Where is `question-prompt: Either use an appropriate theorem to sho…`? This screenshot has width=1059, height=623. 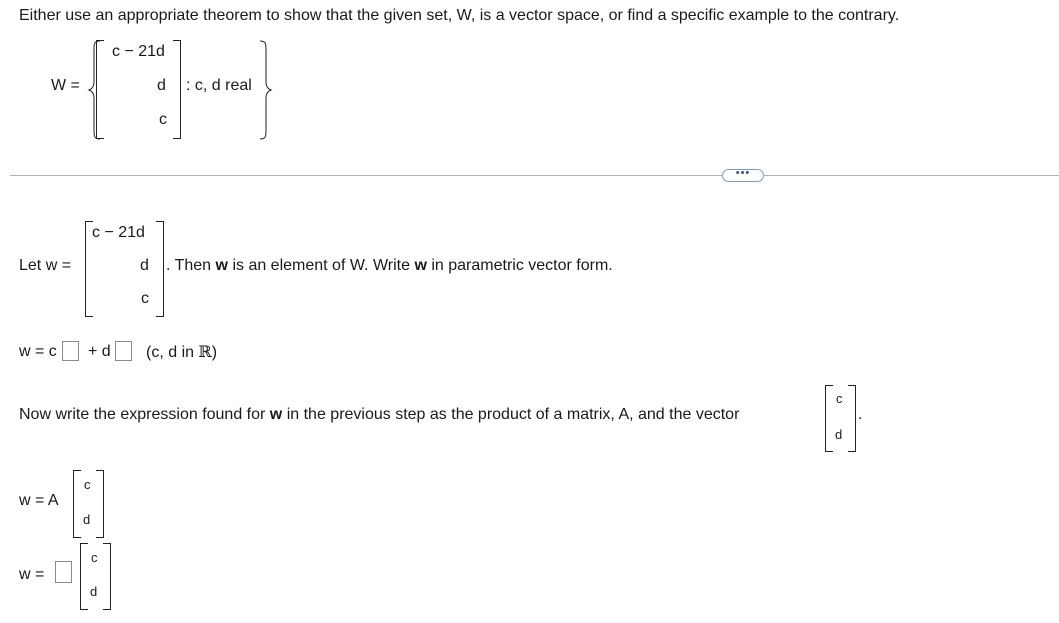 question-prompt: Either use an appropriate theorem to sho… is located at coordinates (459, 15).